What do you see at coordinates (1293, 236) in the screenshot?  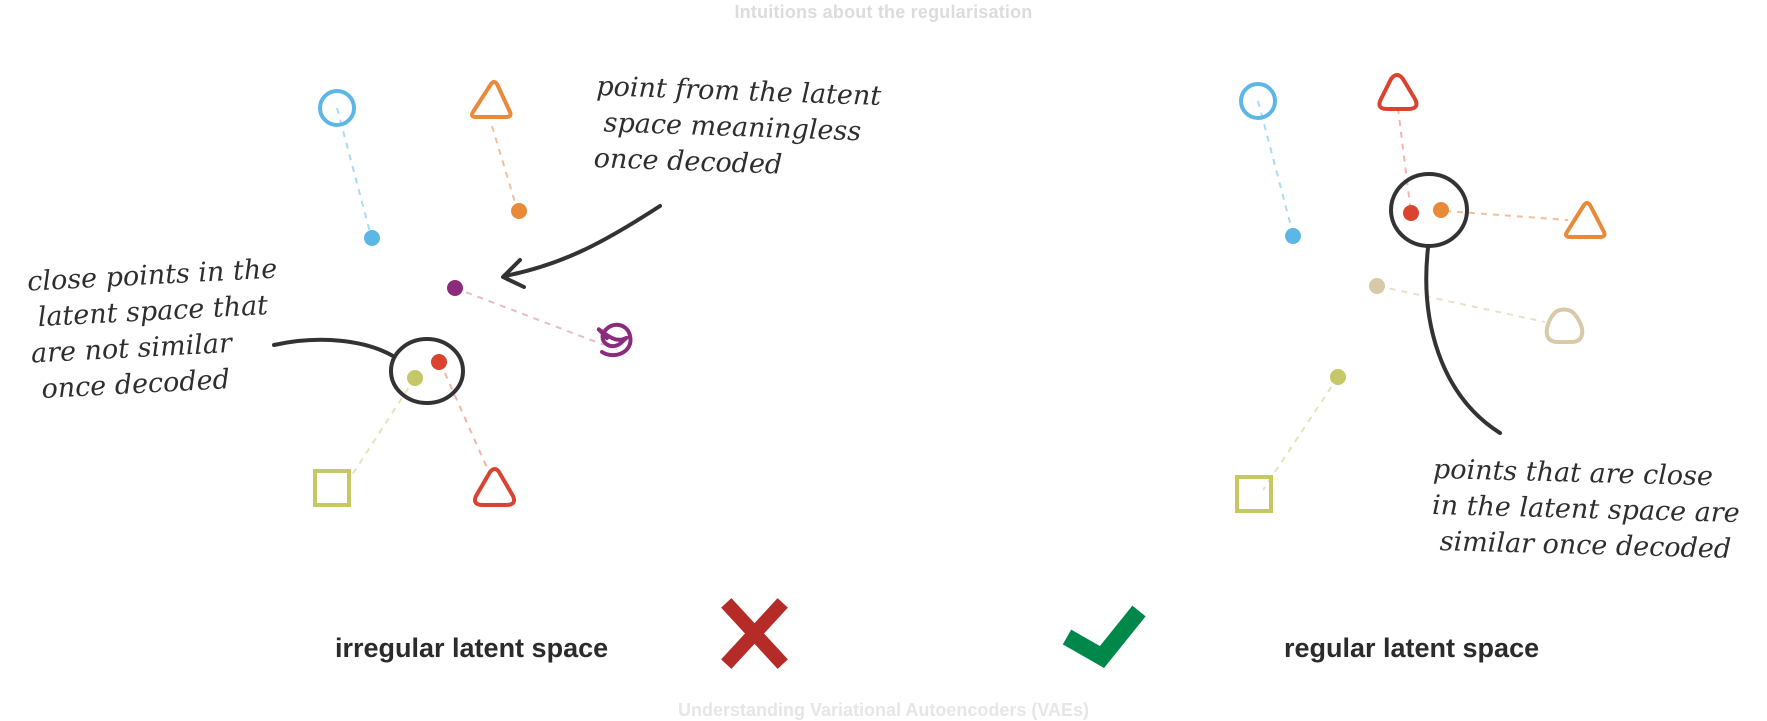 I see `latent-point-blue-right` at bounding box center [1293, 236].